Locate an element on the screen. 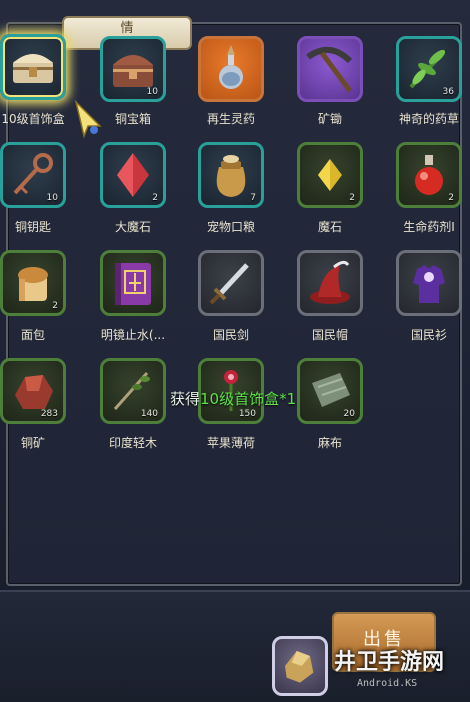 Image resolution: width=470 pixels, height=702 pixels. item-count: 150 is located at coordinates (247, 414).